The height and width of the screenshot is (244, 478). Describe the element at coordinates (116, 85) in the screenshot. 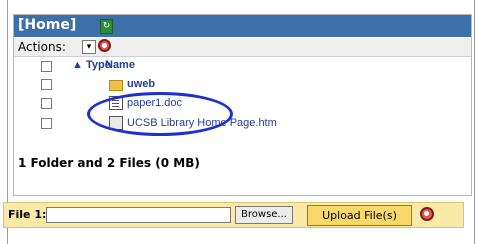

I see `folder-icon` at that location.